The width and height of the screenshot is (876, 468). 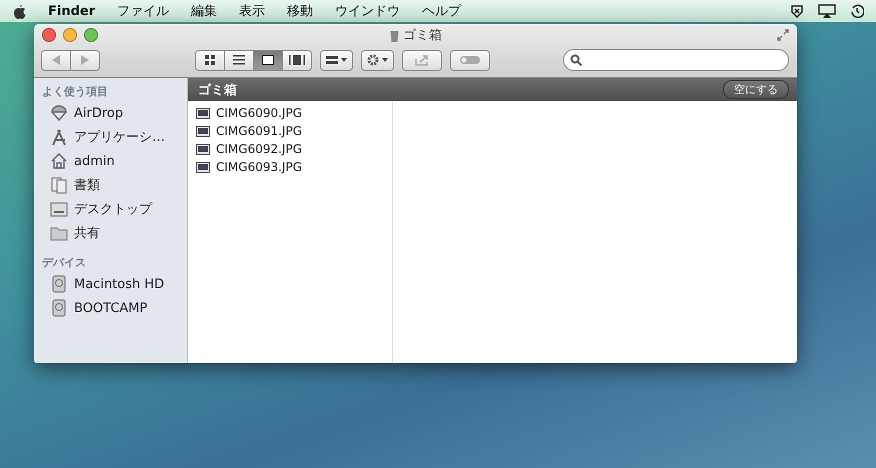 What do you see at coordinates (59, 161) in the screenshot?
I see `house-icon` at bounding box center [59, 161].